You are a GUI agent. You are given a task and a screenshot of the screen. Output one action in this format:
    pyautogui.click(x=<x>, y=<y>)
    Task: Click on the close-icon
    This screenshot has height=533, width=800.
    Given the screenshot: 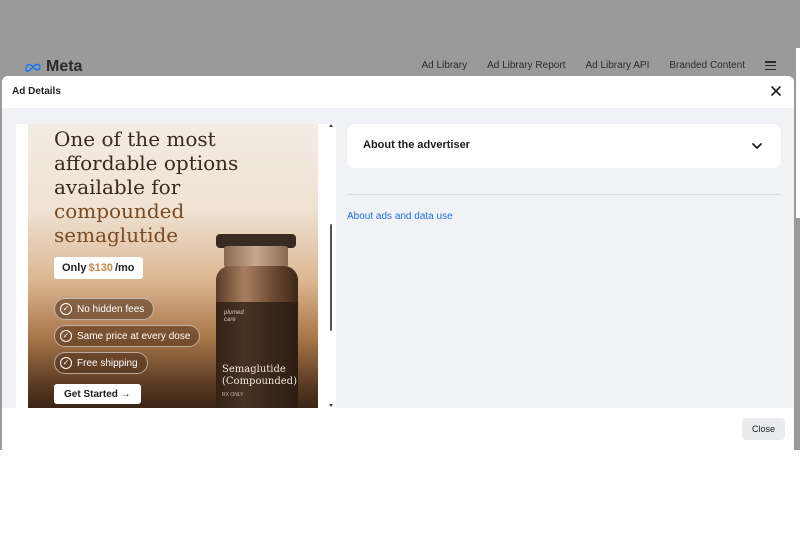 What is the action you would take?
    pyautogui.click(x=776, y=91)
    